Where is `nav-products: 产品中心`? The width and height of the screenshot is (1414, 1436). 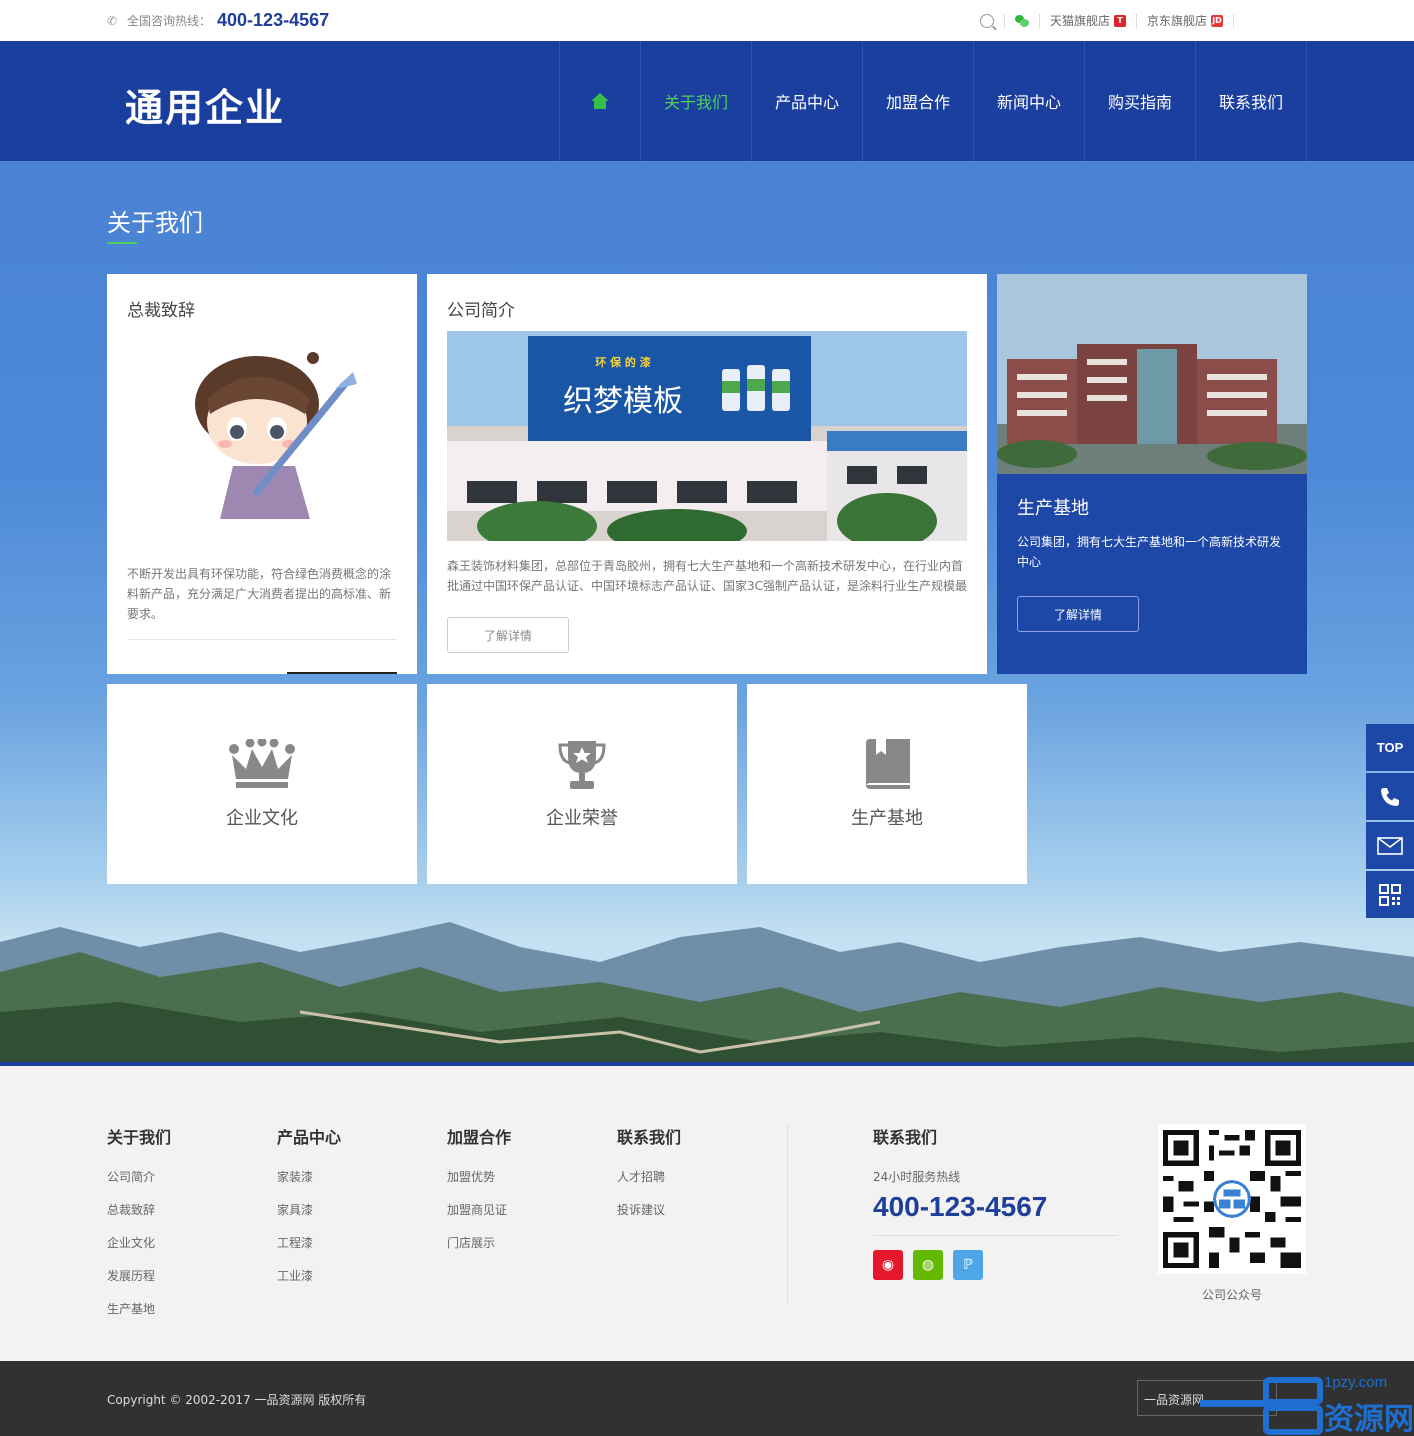
nav-products: 产品中心 is located at coordinates (807, 101).